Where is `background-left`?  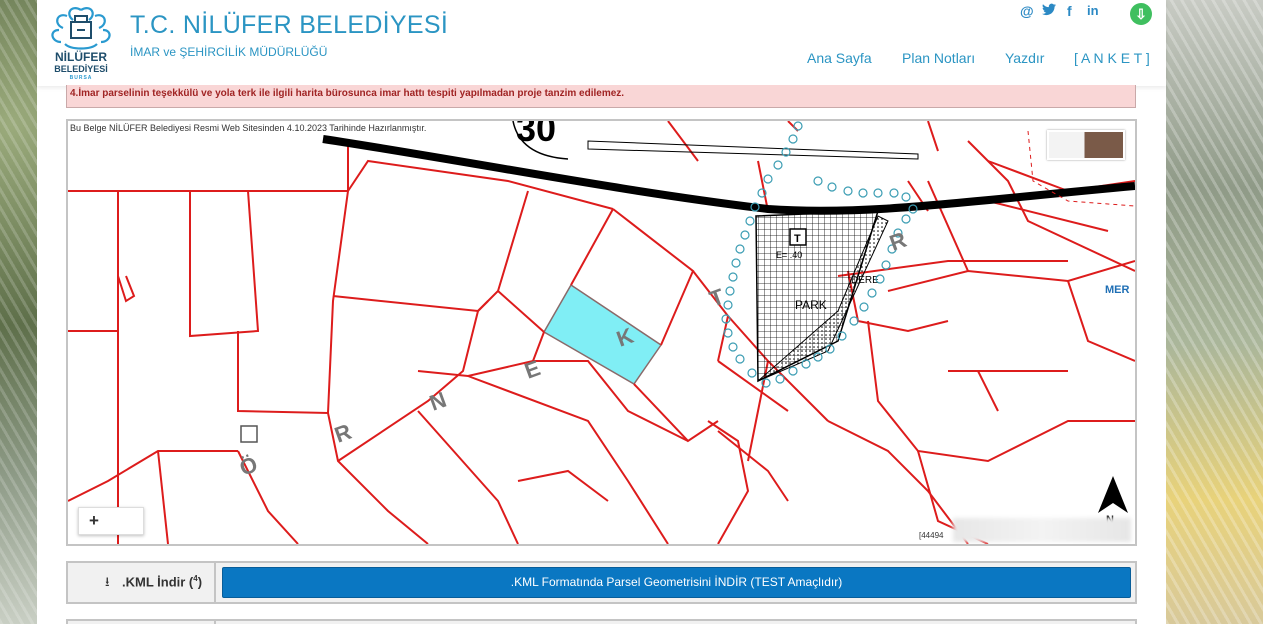 background-left is located at coordinates (18, 312).